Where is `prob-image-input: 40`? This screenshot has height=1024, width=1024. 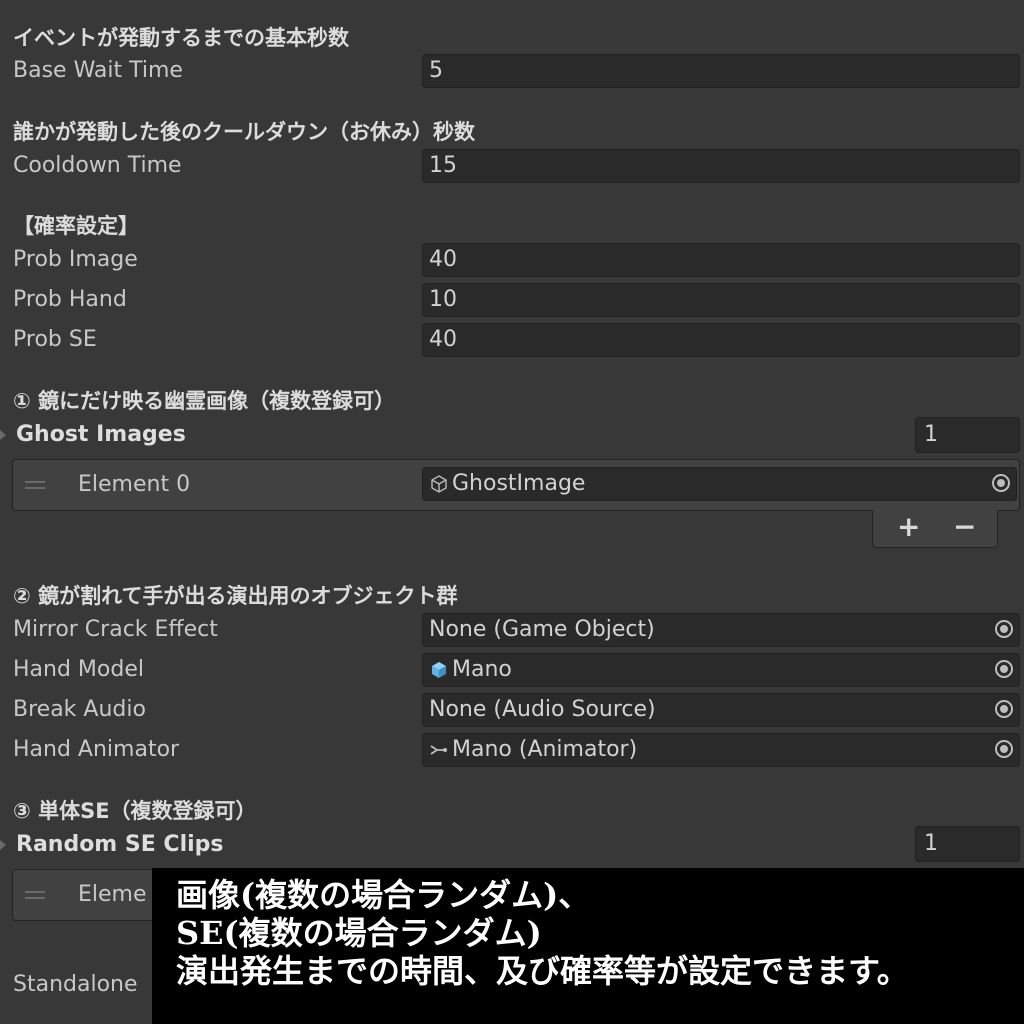
prob-image-input: 40 is located at coordinates (721, 260).